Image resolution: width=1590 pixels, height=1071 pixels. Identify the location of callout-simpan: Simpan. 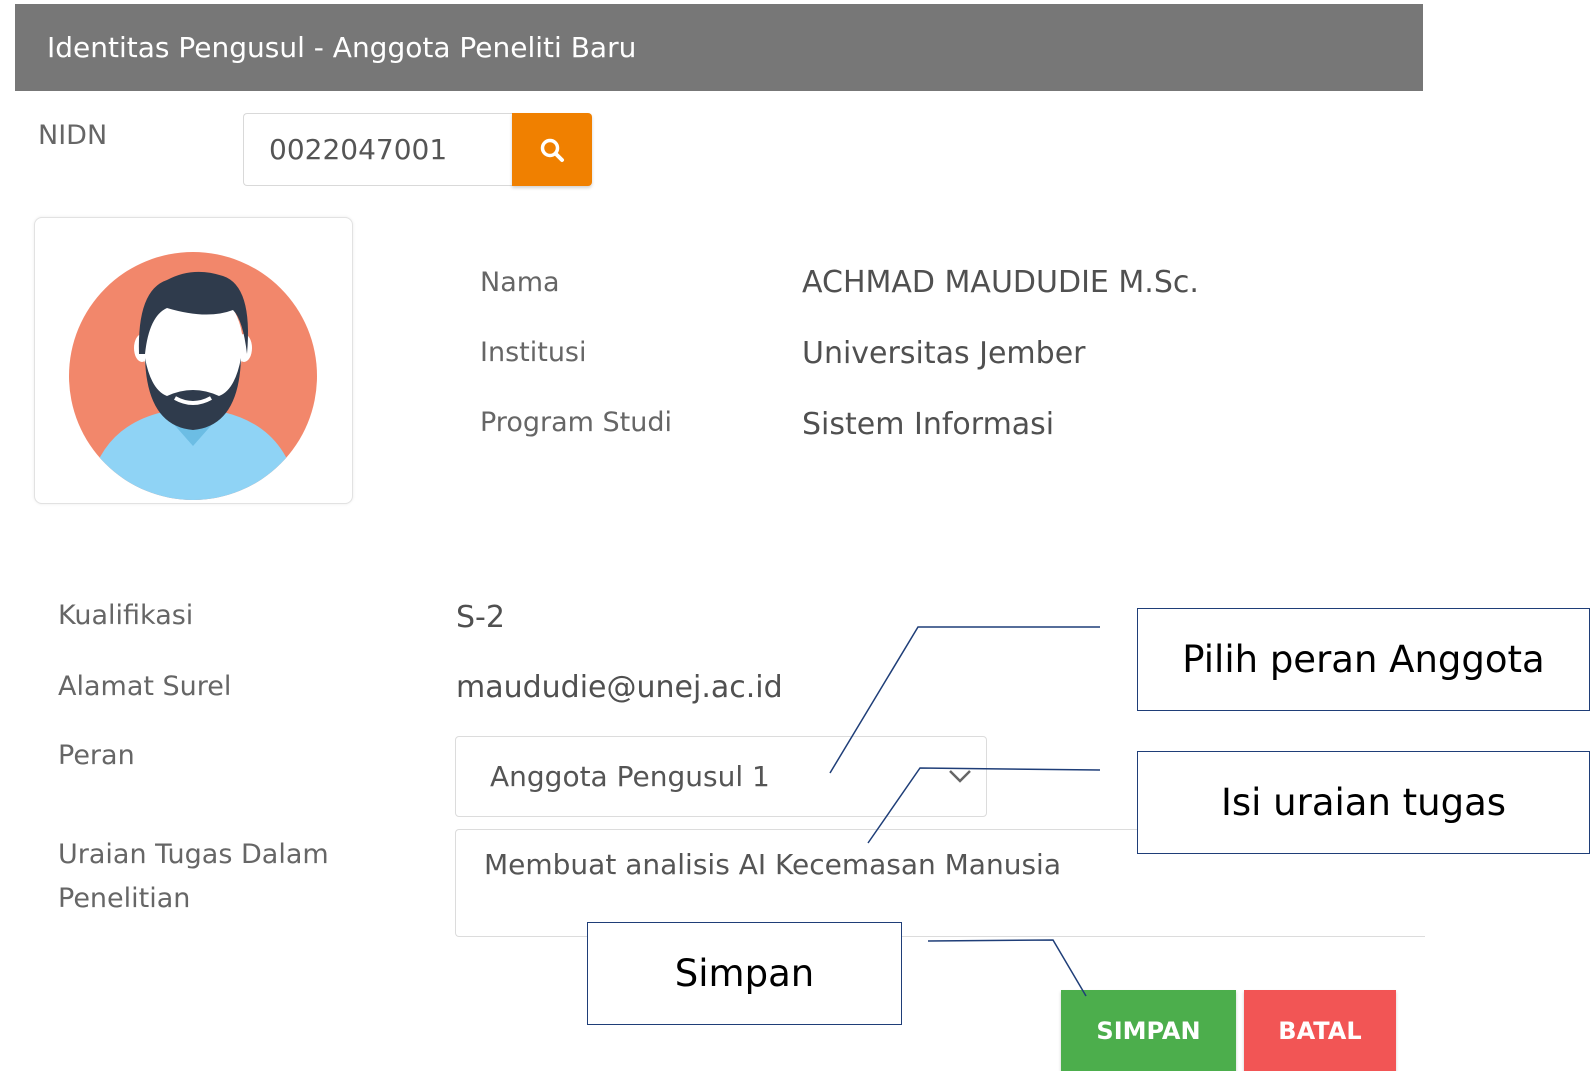
(744, 973).